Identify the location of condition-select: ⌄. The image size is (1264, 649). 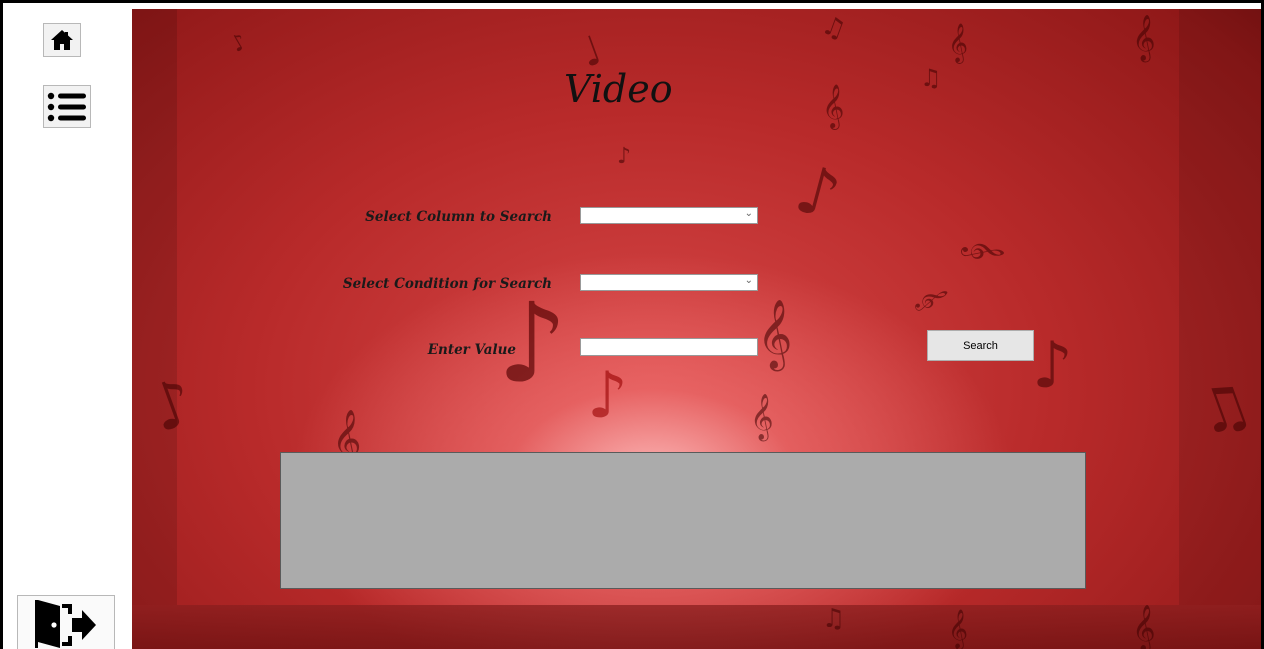
(669, 282).